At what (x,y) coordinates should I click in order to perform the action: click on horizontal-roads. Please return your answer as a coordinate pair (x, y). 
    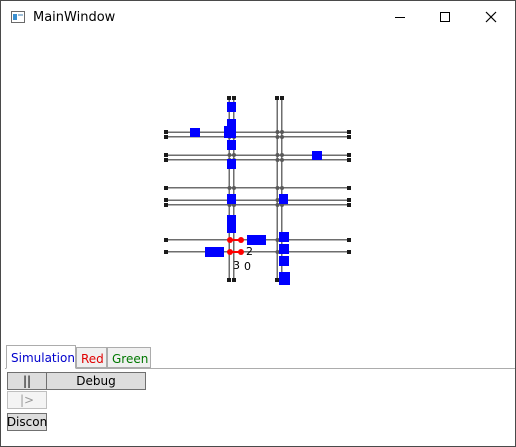
    Looking at the image, I should click on (258, 192).